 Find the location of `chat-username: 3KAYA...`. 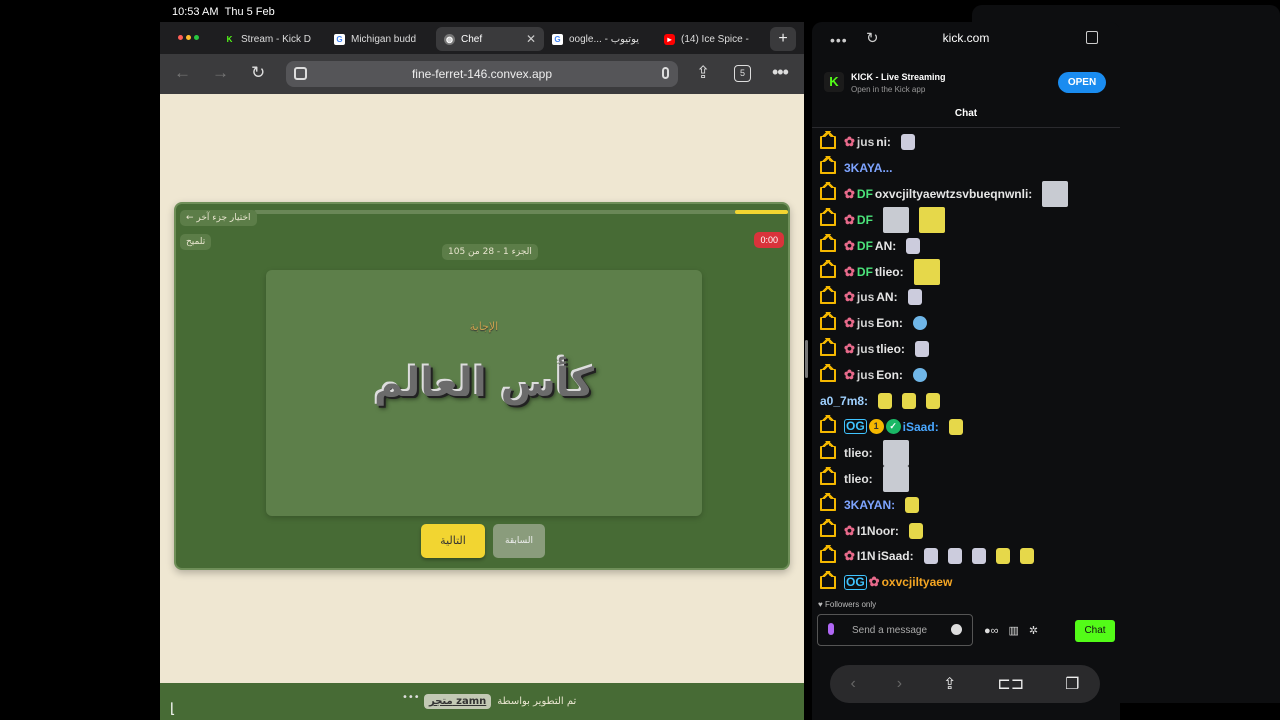

chat-username: 3KAYA... is located at coordinates (868, 168).